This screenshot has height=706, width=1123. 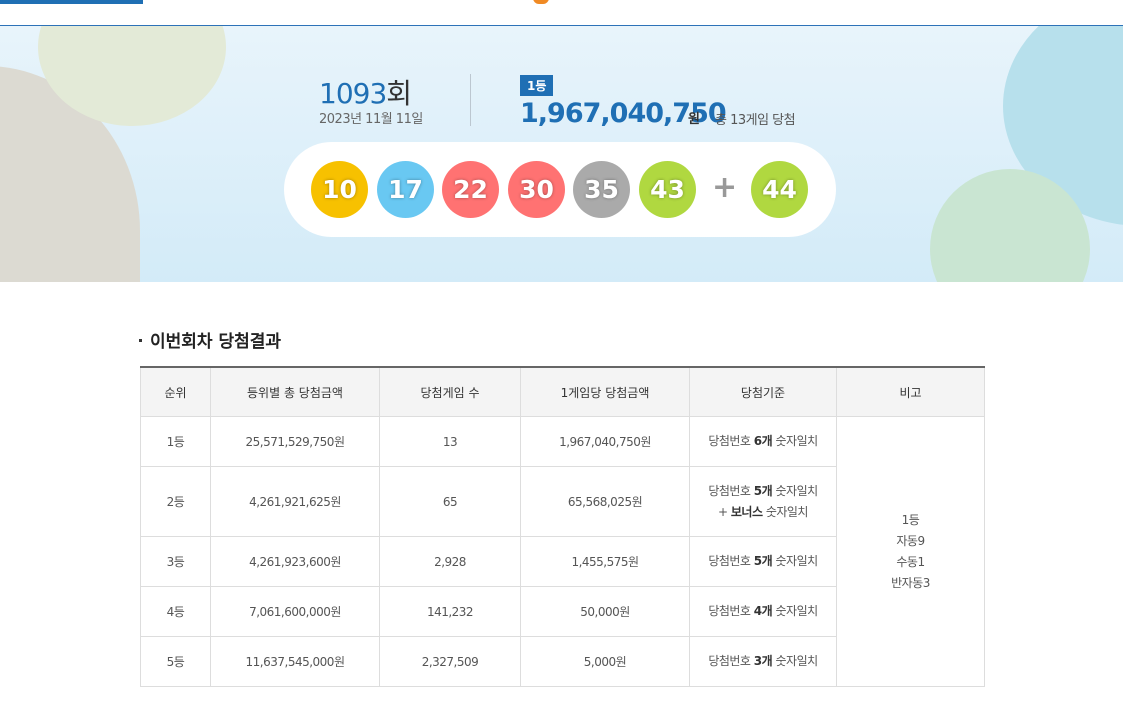 I want to click on section-title: 이번회차 당첨결과, so click(x=210, y=339).